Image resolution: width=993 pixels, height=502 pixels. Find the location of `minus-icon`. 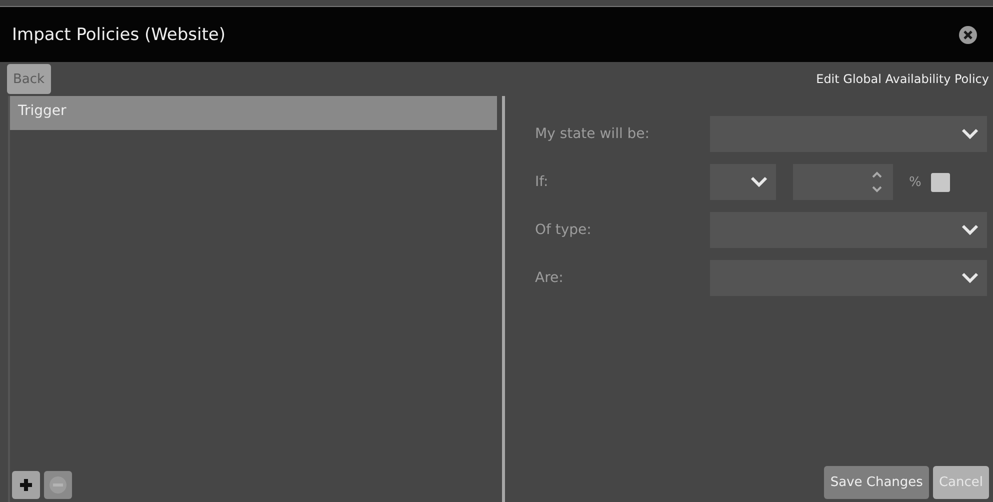

minus-icon is located at coordinates (58, 485).